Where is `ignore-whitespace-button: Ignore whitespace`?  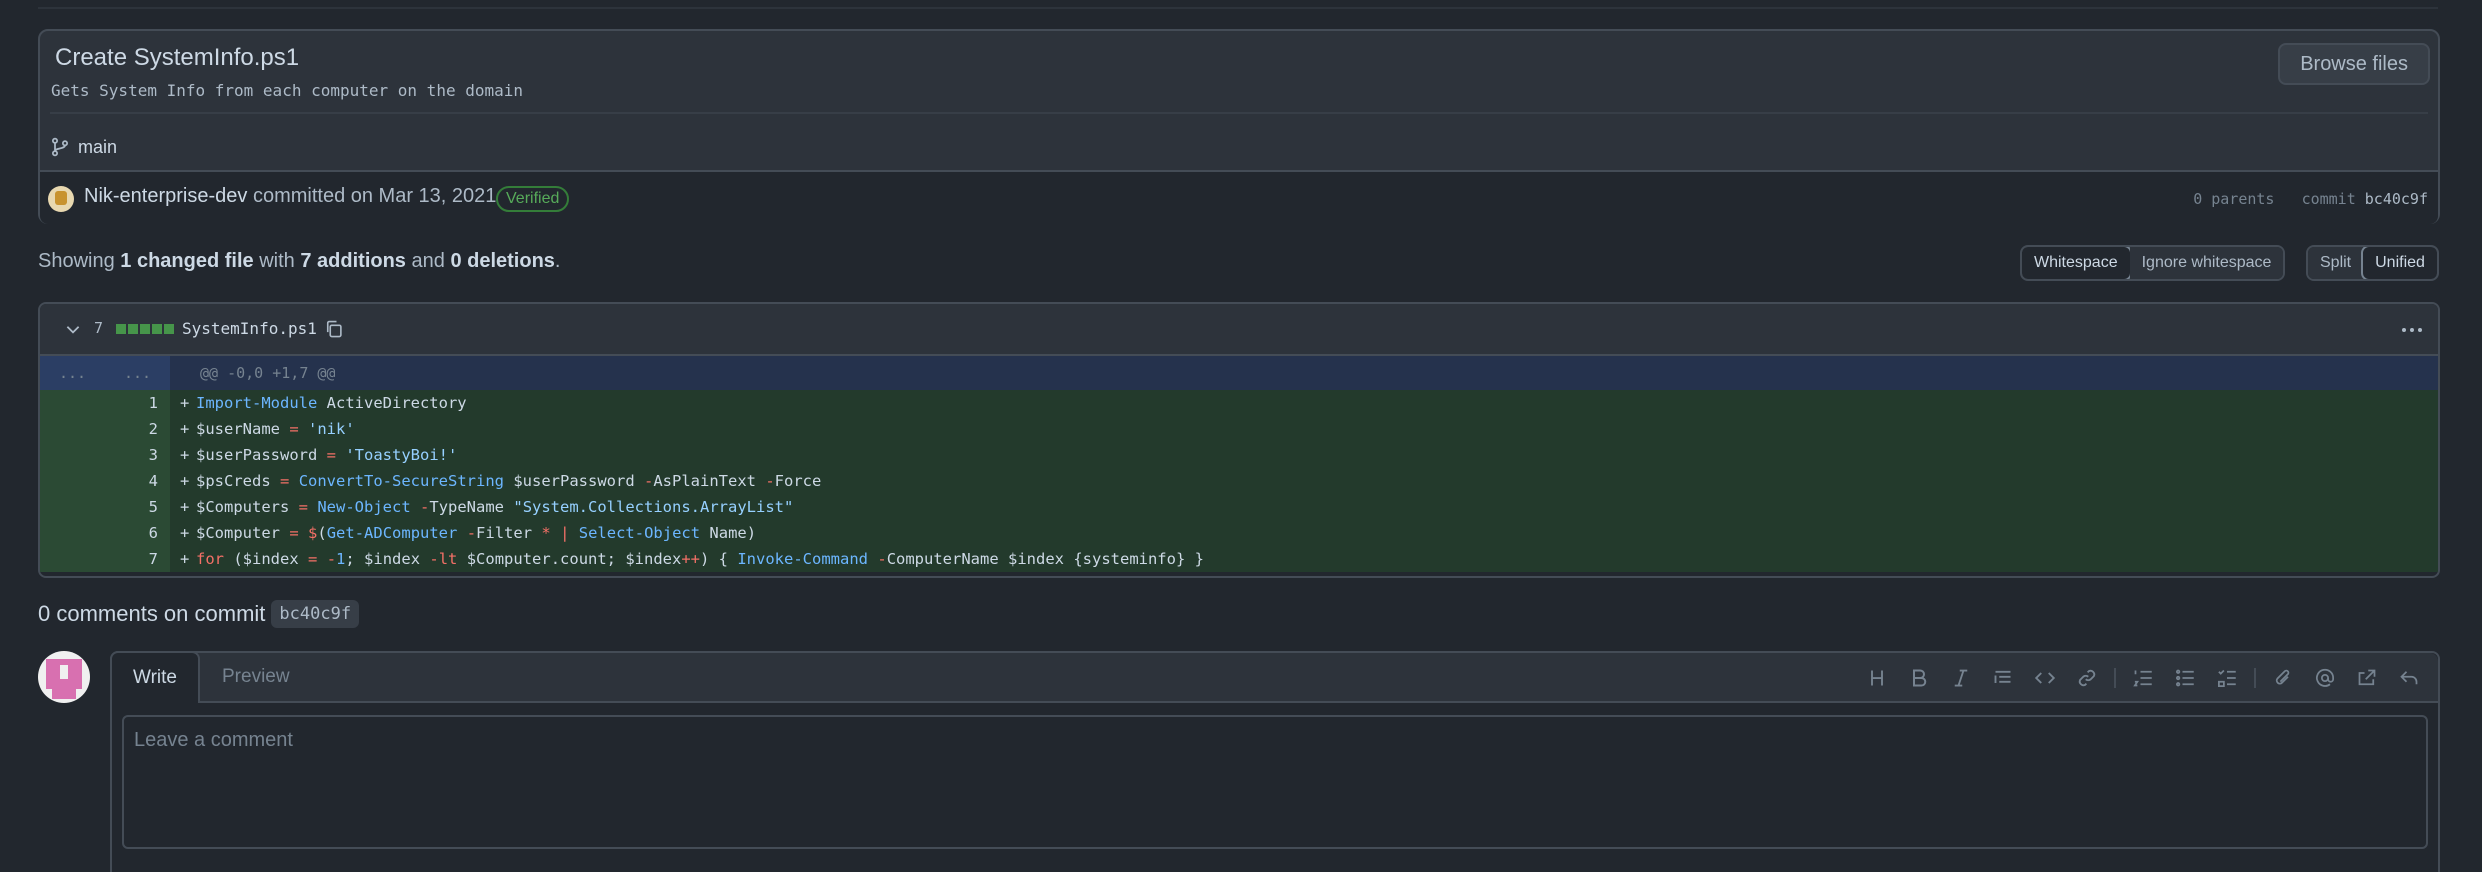
ignore-whitespace-button: Ignore whitespace is located at coordinates (2206, 263).